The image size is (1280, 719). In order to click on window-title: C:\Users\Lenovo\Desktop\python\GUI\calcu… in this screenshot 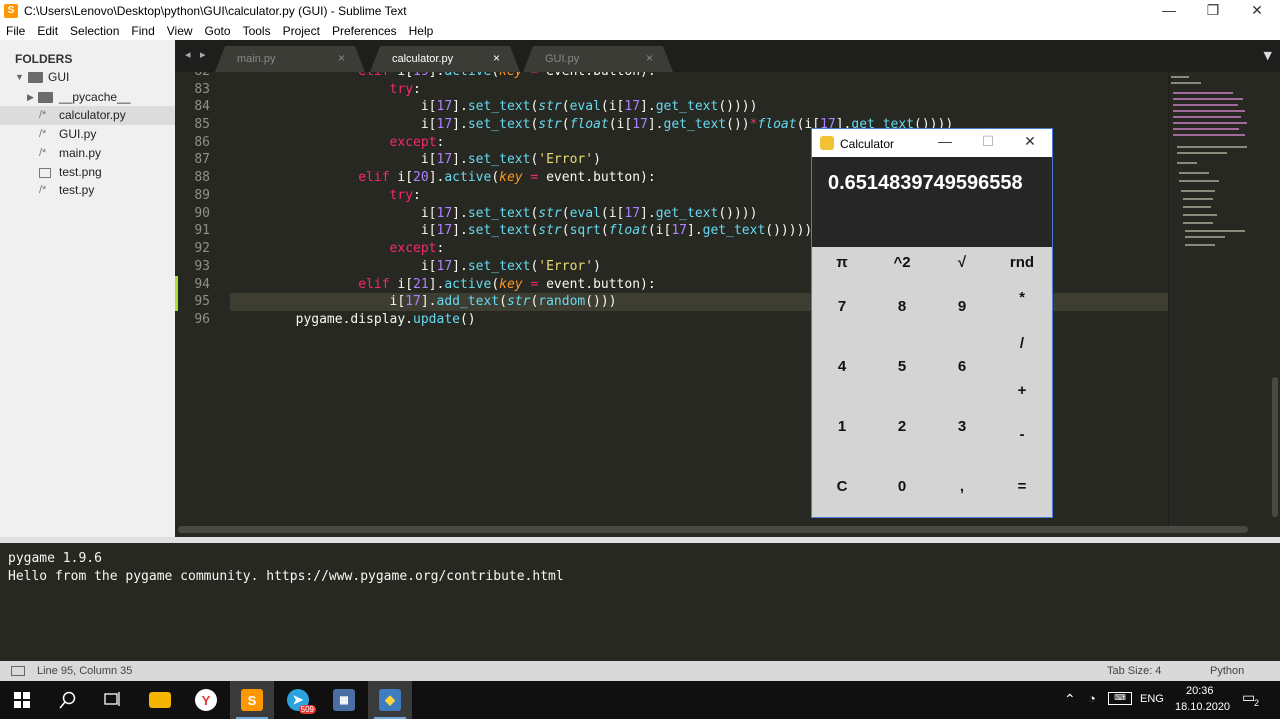, I will do `click(215, 11)`.